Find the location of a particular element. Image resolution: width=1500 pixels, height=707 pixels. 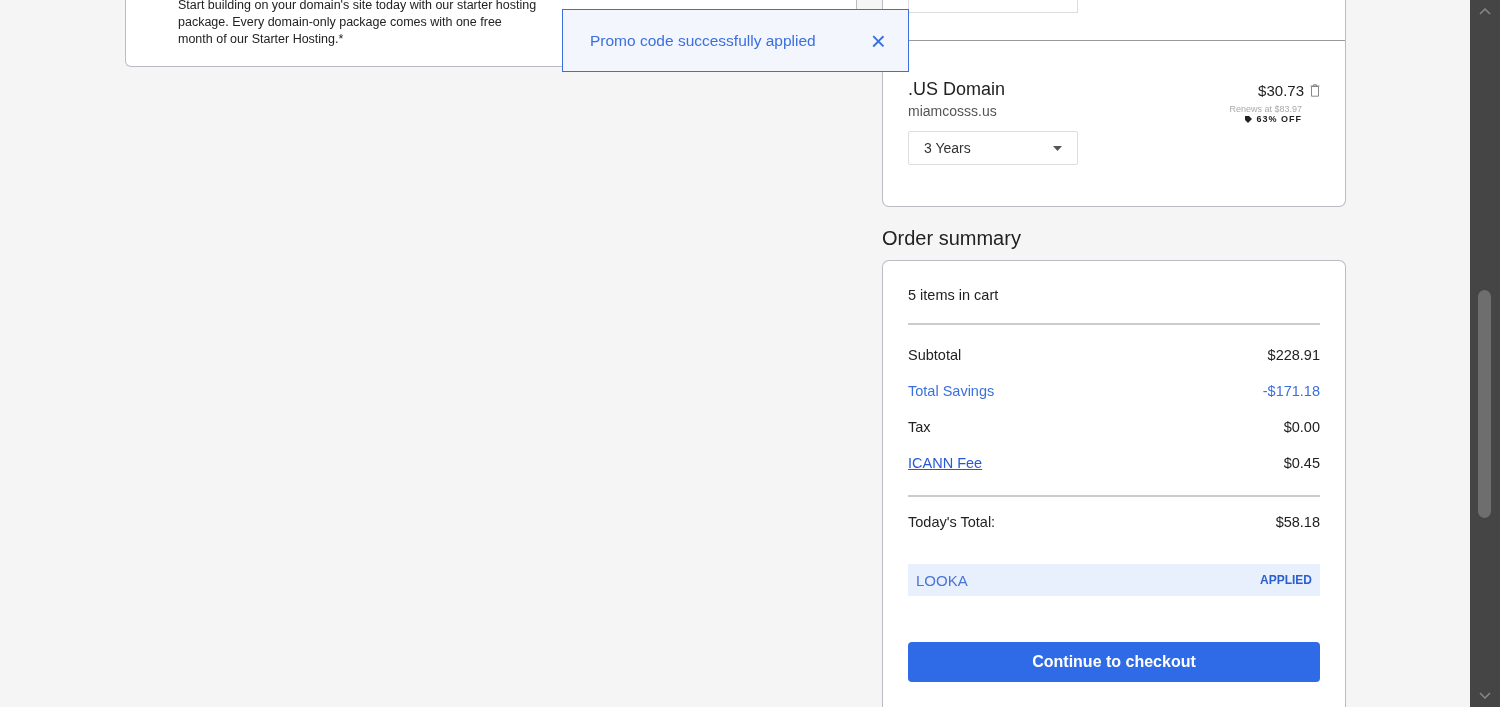

product-name: .US Domain is located at coordinates (957, 89).